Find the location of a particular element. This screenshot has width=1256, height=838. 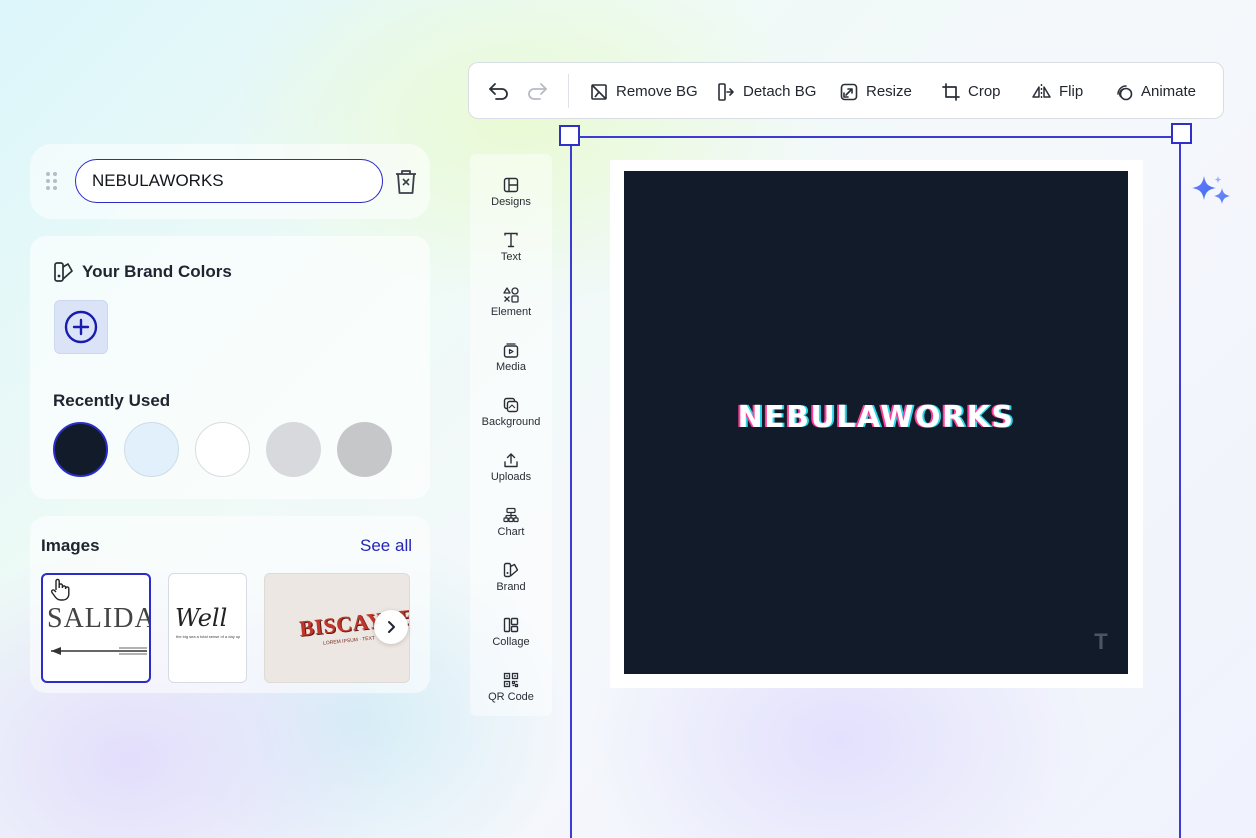

brand-icon is located at coordinates (511, 570).